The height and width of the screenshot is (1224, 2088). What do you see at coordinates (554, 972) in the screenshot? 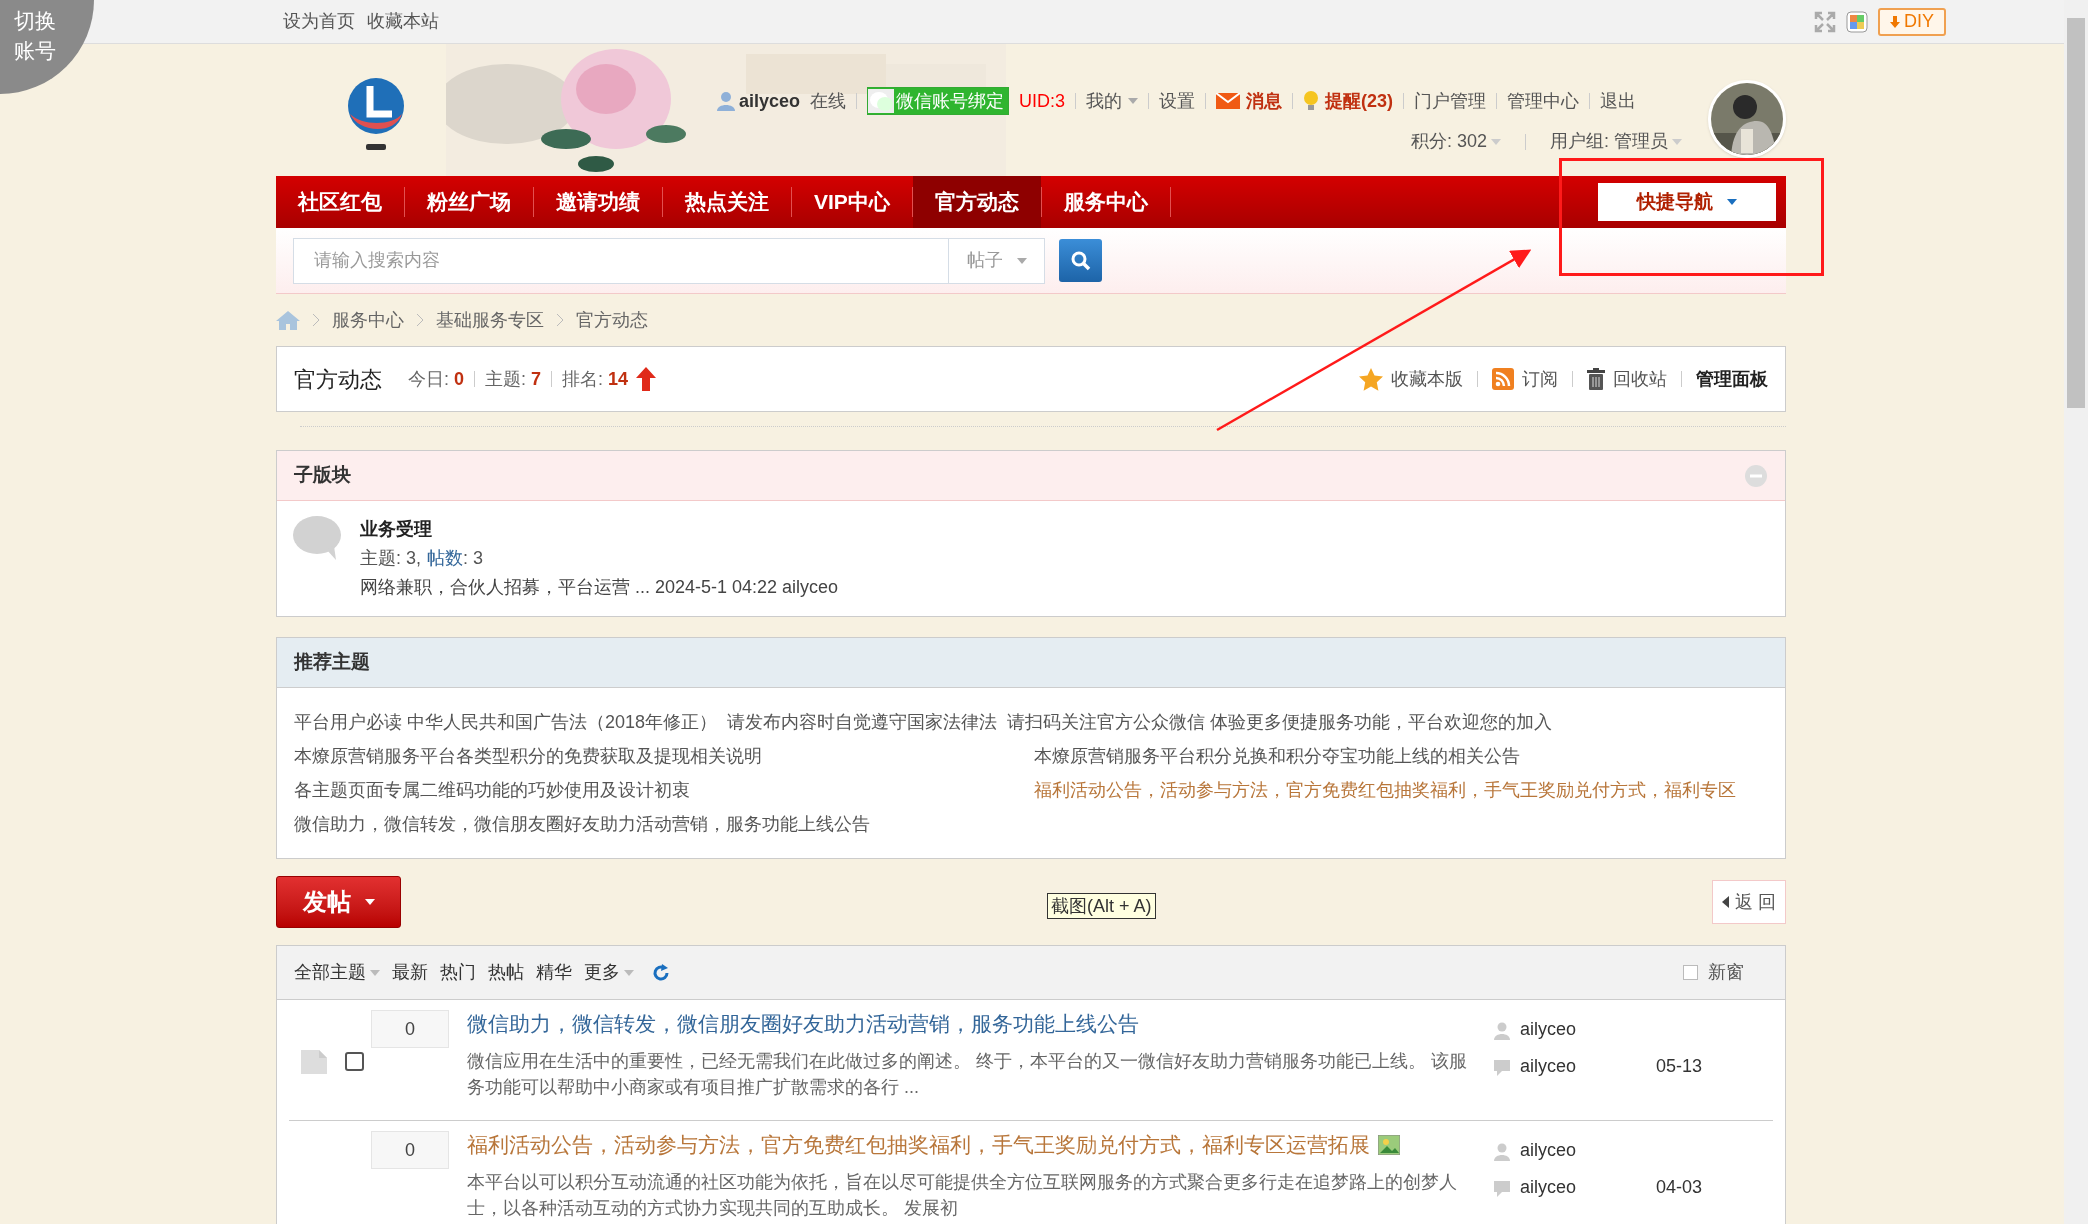
I see `thread-filter-link: 精华` at bounding box center [554, 972].